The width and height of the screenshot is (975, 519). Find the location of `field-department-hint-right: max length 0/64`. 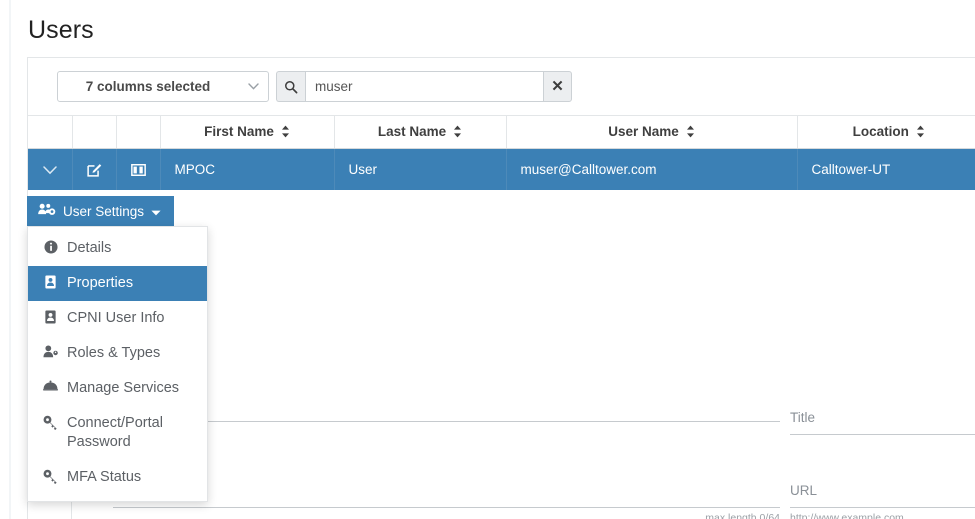

field-department-hint-right: max length 0/64 is located at coordinates (742, 515).